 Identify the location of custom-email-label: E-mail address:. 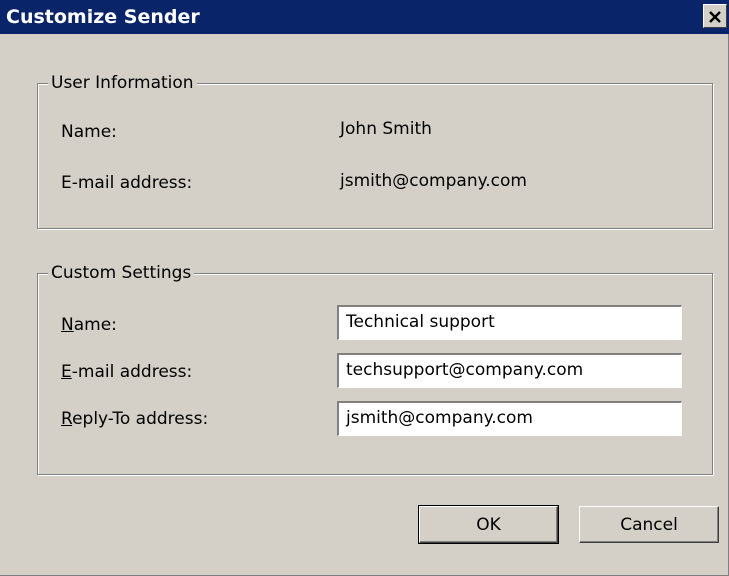
(126, 372).